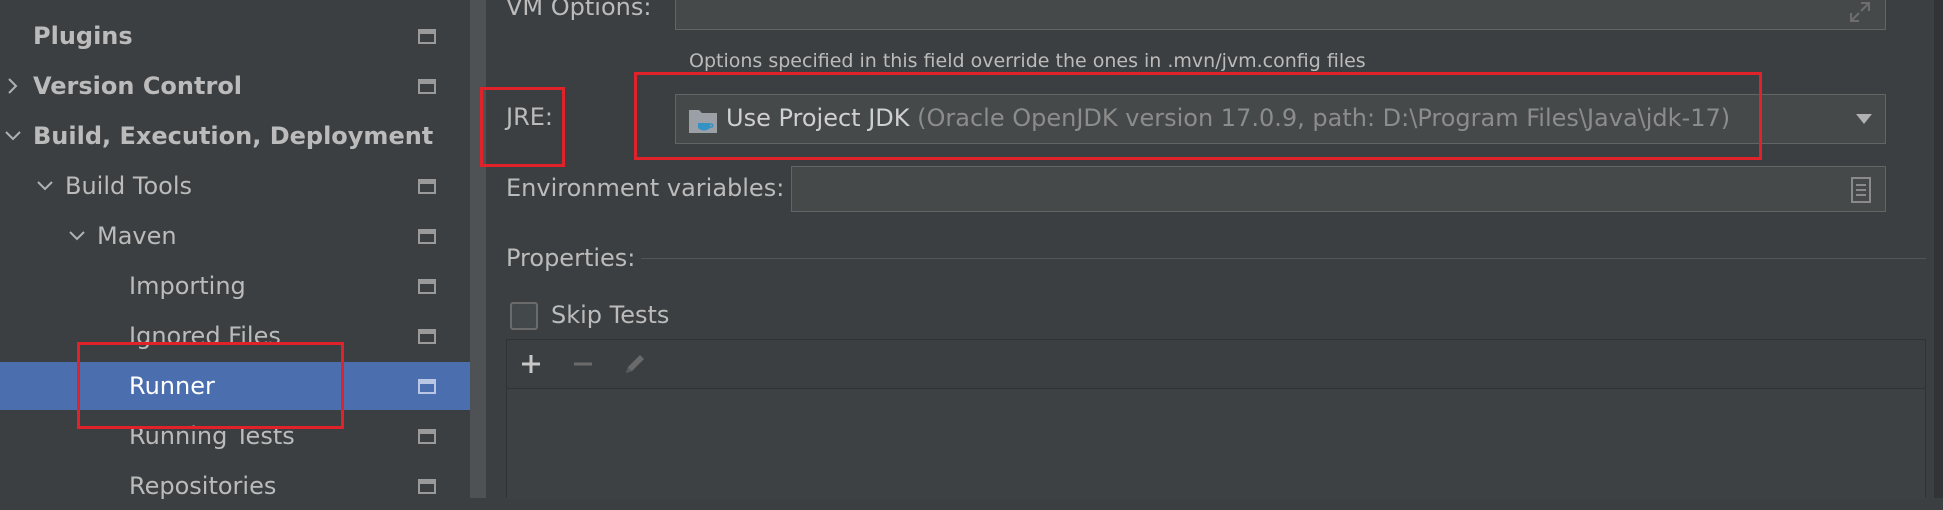 The image size is (1943, 510). Describe the element at coordinates (1283, 258) in the screenshot. I see `properties-separator` at that location.